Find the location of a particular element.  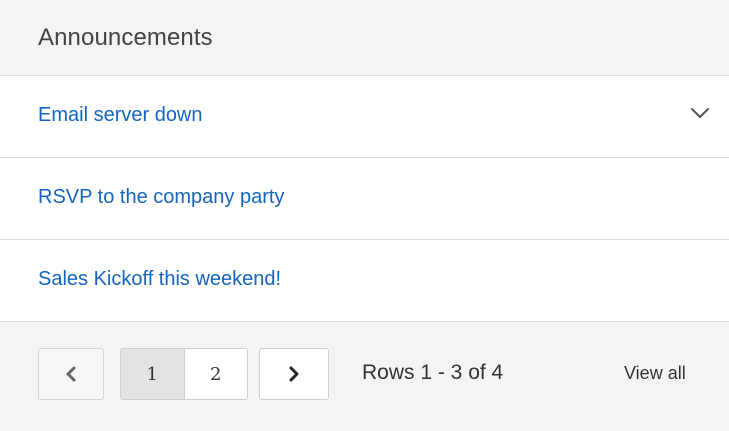

chevron-down-icon is located at coordinates (700, 113).